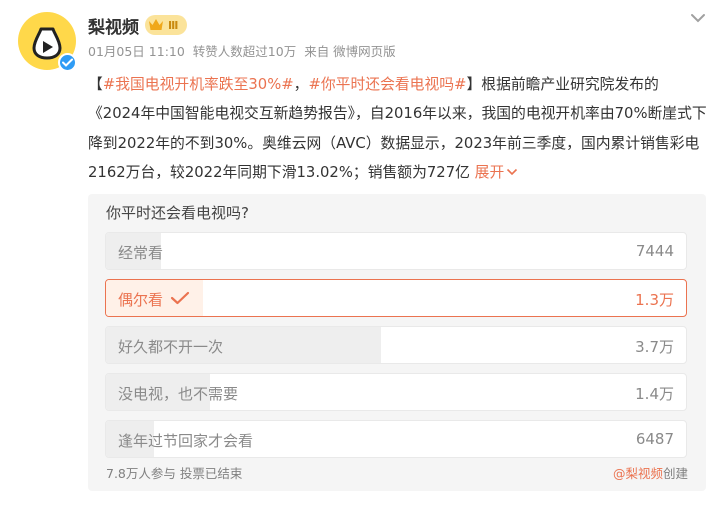  Describe the element at coordinates (177, 213) in the screenshot. I see `poll-question: 你平时还会看电视吗?` at that location.